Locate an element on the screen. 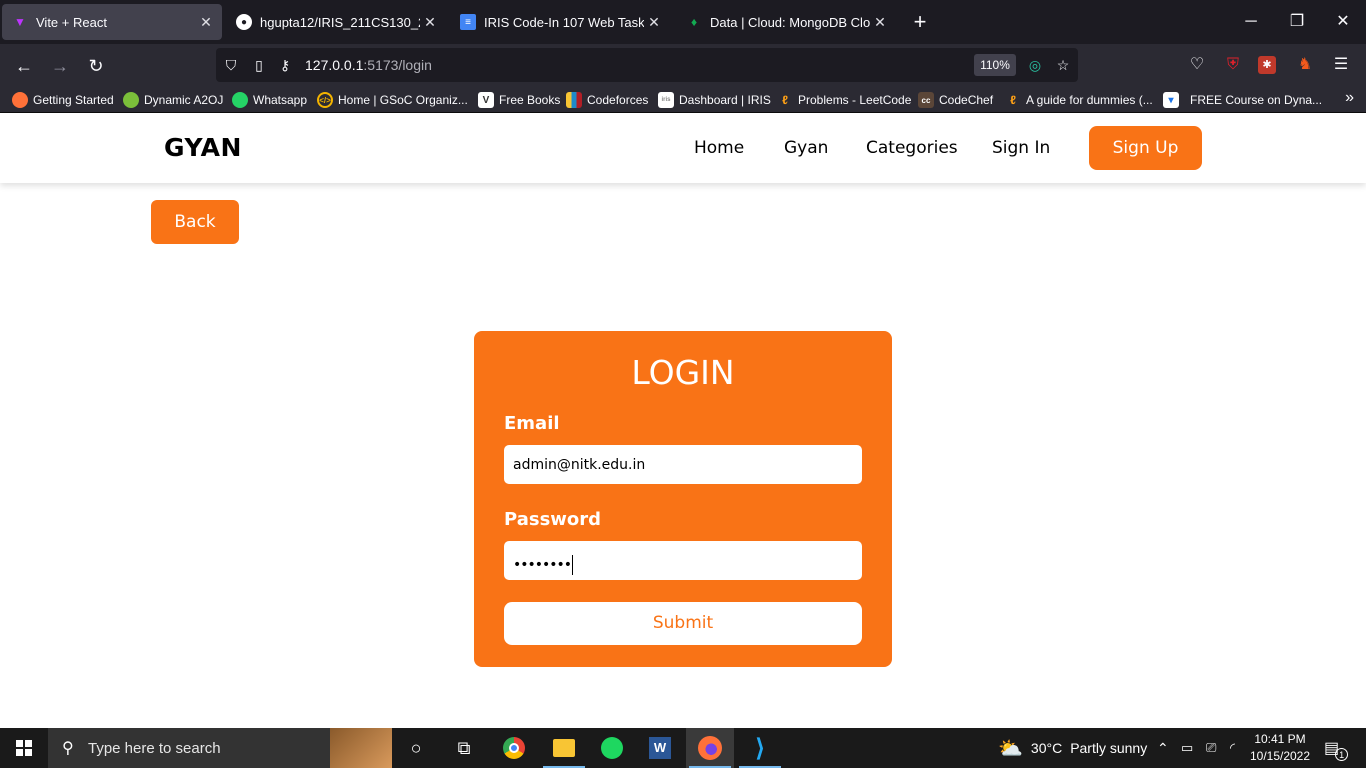 This screenshot has height=768, width=1366. weather-temp: 30°C is located at coordinates (1046, 748).